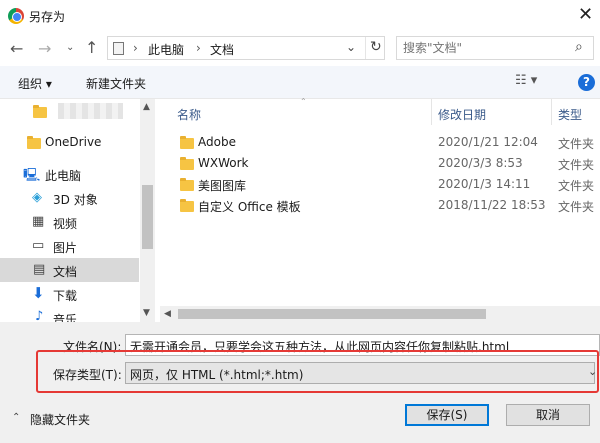 The image size is (600, 443). I want to click on help-icon: ?, so click(586, 82).